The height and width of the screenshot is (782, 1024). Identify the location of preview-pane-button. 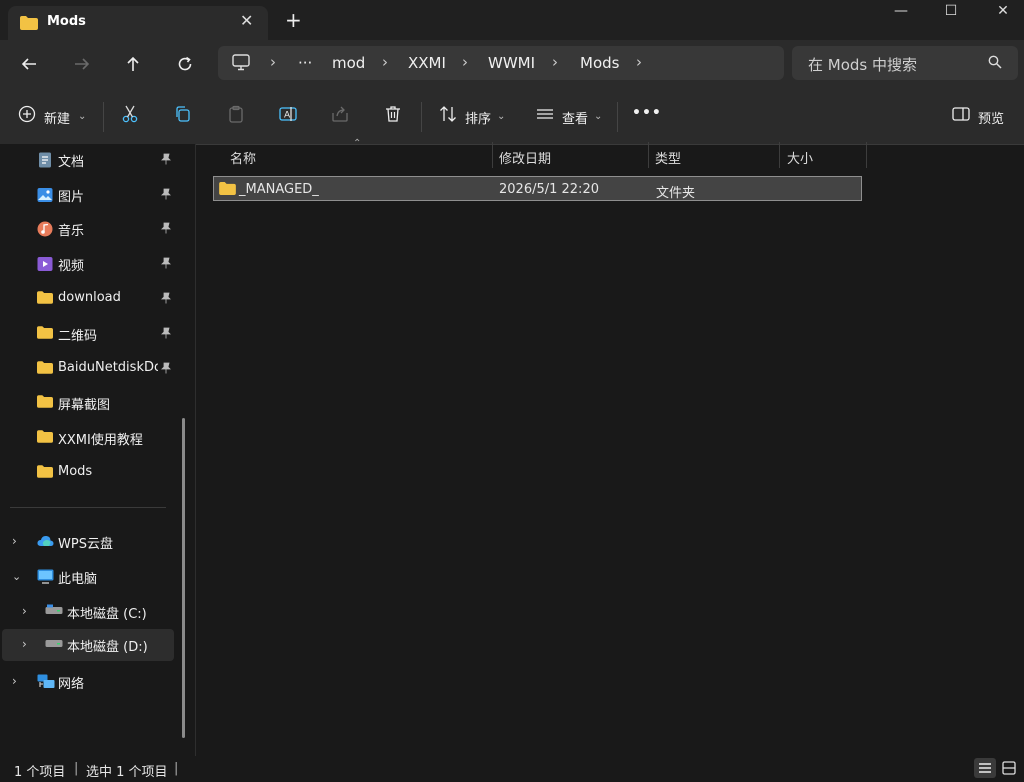
(961, 116).